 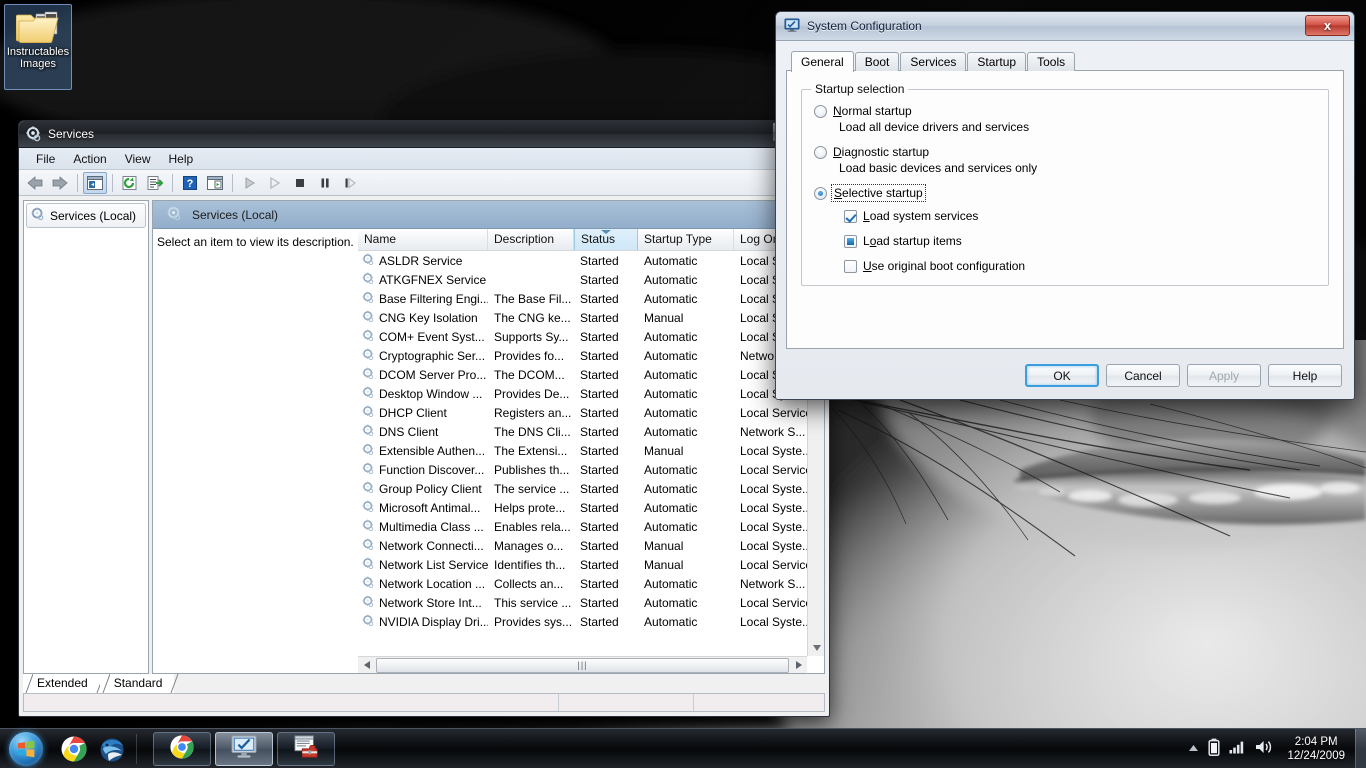 I want to click on tab-general: General, so click(x=822, y=61).